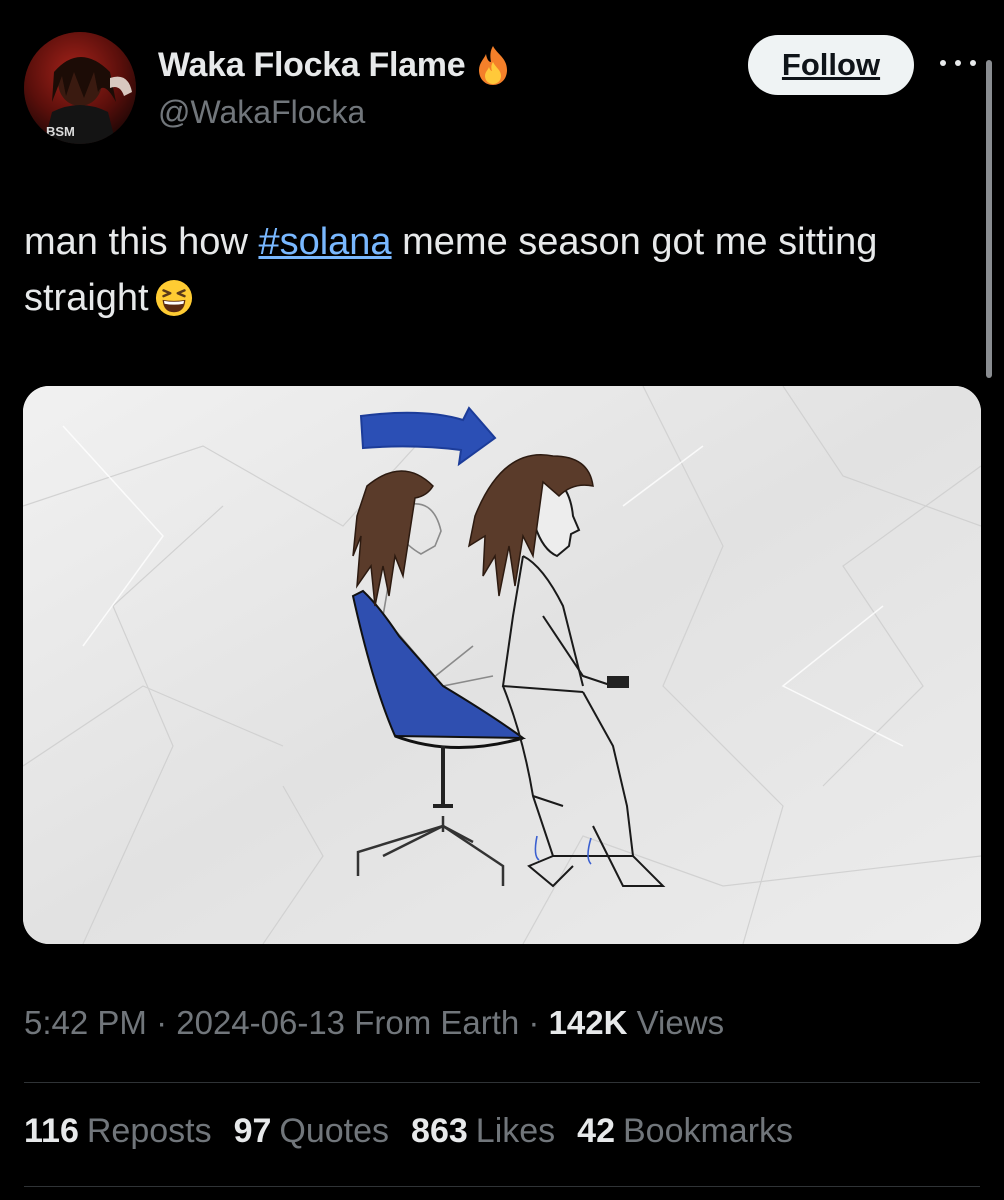 This screenshot has height=1200, width=1004. I want to click on avatar-image: BSM, so click(80, 88).